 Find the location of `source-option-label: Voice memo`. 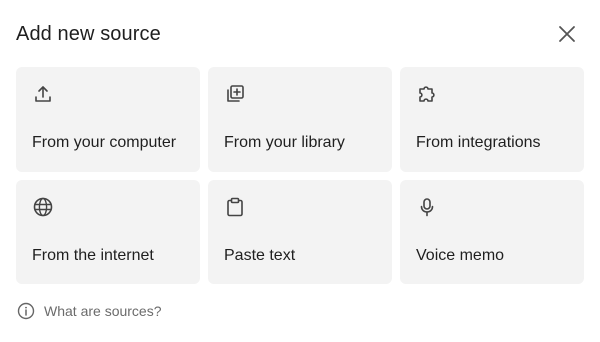

source-option-label: Voice memo is located at coordinates (460, 255).